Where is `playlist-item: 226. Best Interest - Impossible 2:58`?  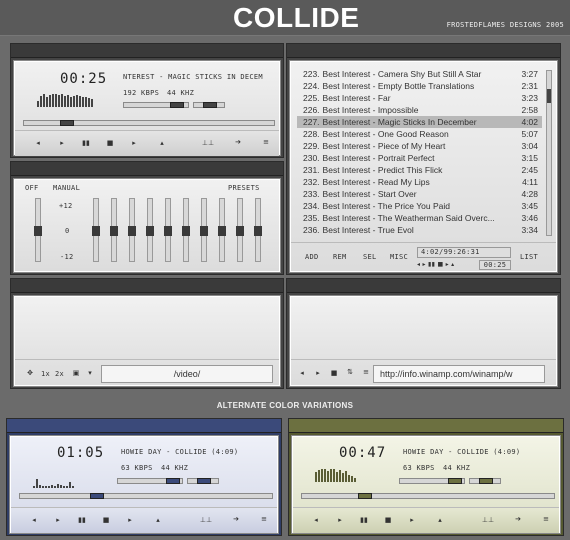 playlist-item: 226. Best Interest - Impossible 2:58 is located at coordinates (419, 110).